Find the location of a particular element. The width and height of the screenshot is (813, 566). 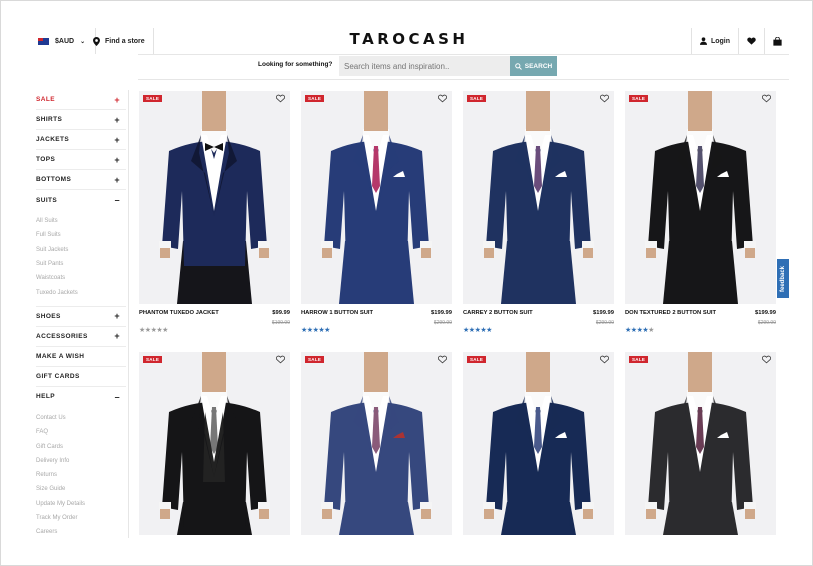

search-bar: Looking for something? SEARCH is located at coordinates (406, 66).